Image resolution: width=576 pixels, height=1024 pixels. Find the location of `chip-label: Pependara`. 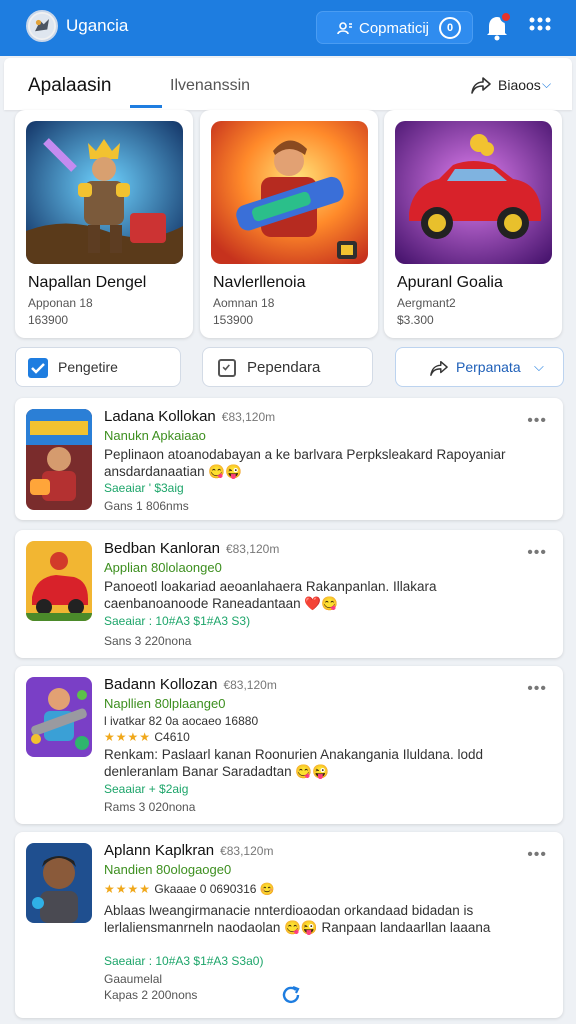

chip-label: Pependara is located at coordinates (284, 367).